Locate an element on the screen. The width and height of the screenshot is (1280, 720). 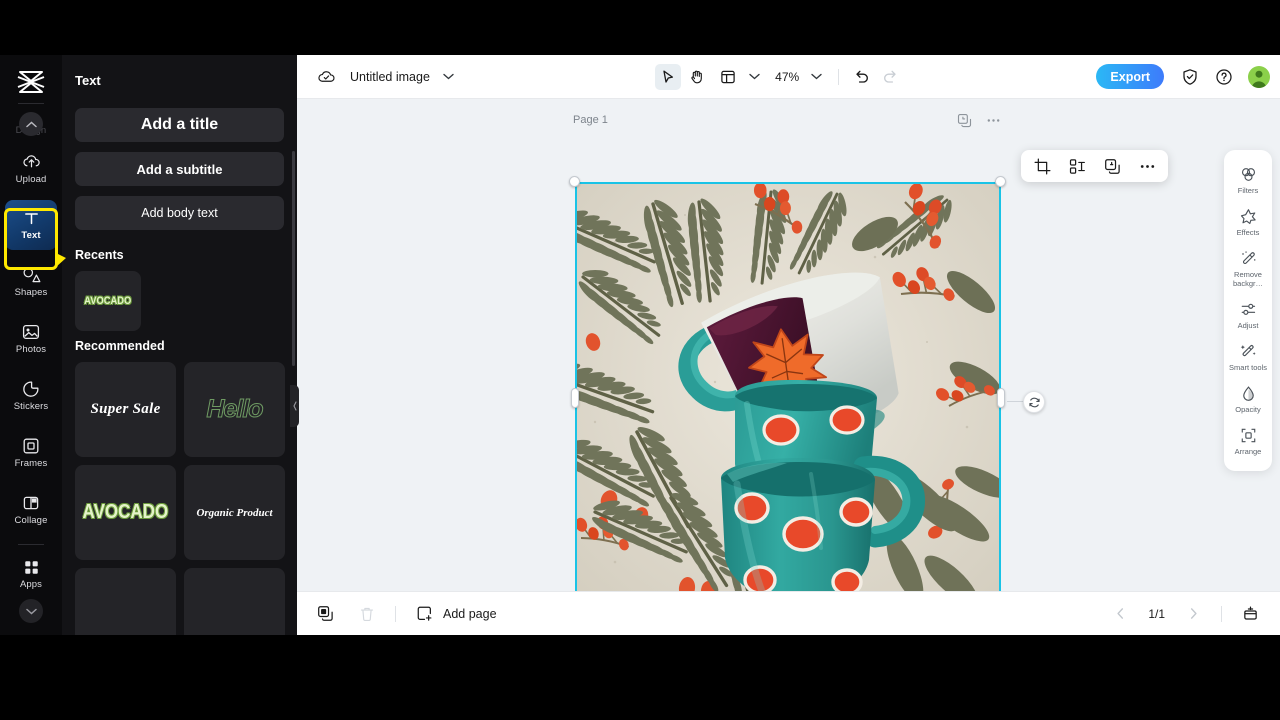
layout-panel-icon is located at coordinates (728, 77).